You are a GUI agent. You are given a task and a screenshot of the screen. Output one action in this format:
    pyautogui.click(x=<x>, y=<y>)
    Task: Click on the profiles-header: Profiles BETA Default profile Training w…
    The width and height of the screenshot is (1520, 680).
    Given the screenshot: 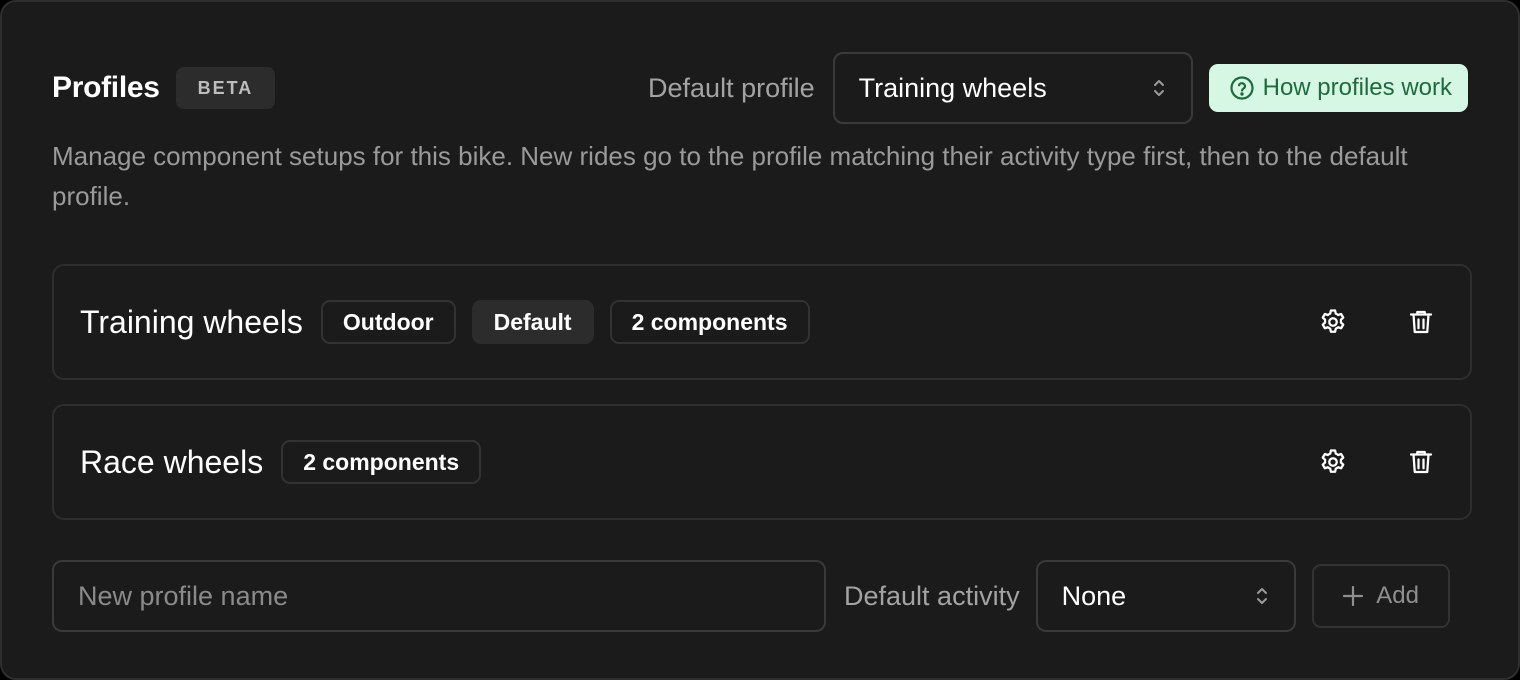 What is the action you would take?
    pyautogui.click(x=760, y=88)
    